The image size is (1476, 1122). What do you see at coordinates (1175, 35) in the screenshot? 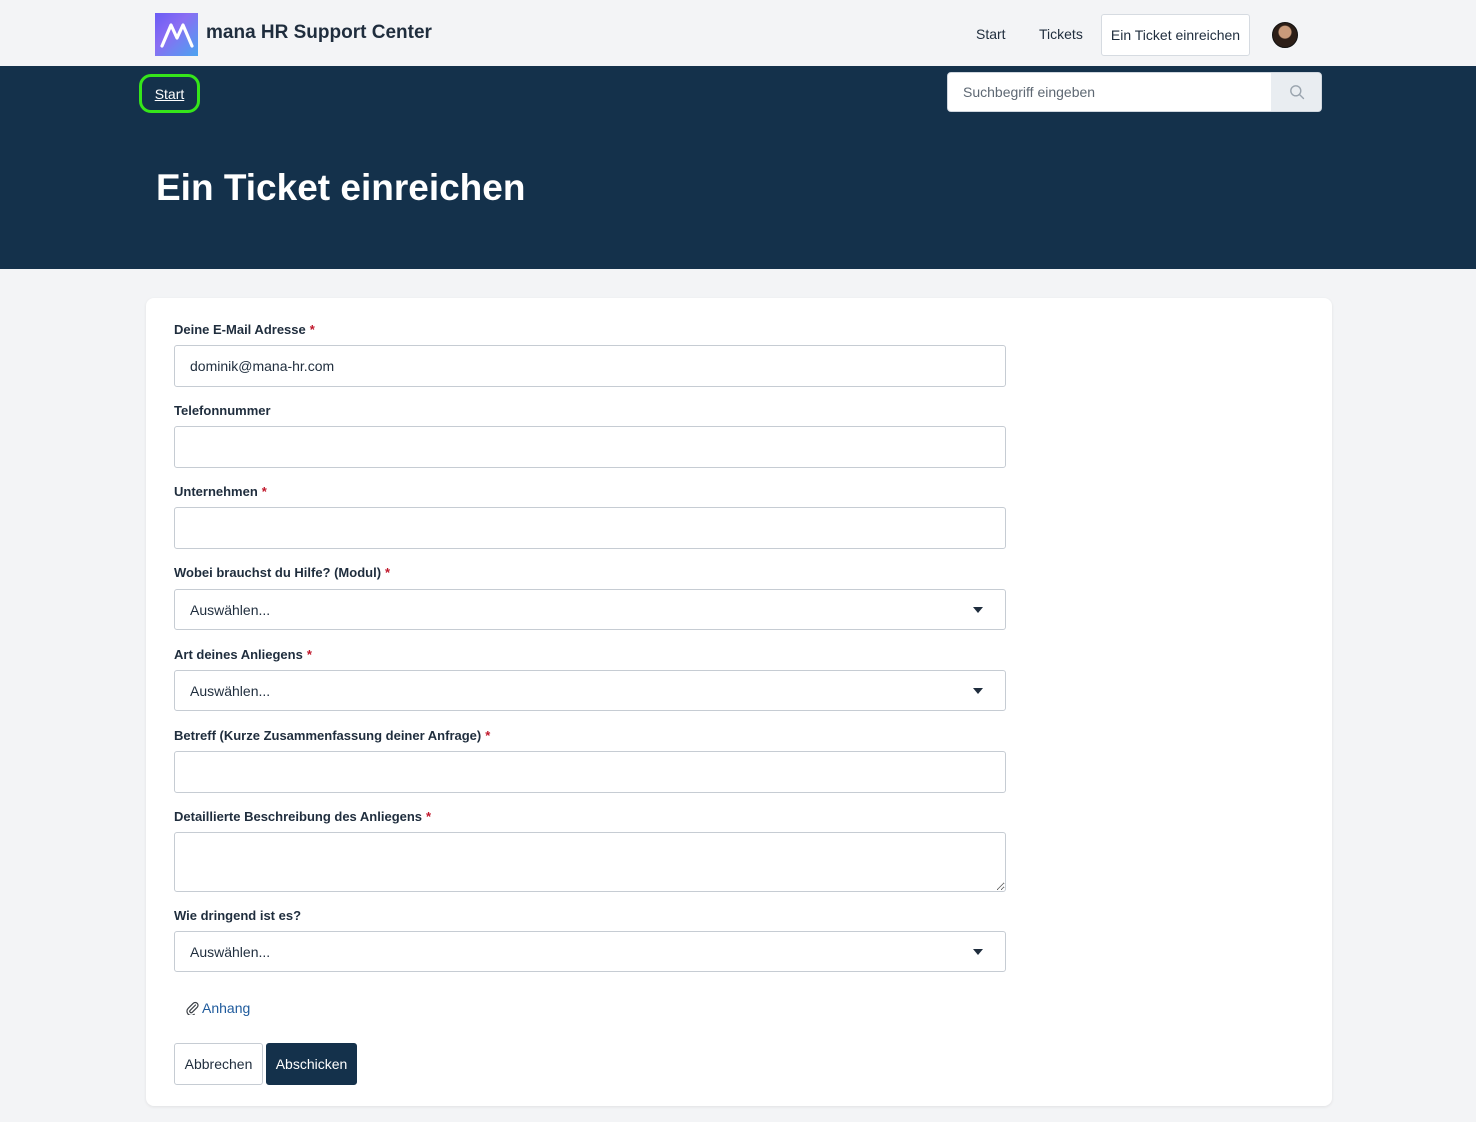
I see `nav-submit-ticket-button: Ein Ticket einreichen` at bounding box center [1175, 35].